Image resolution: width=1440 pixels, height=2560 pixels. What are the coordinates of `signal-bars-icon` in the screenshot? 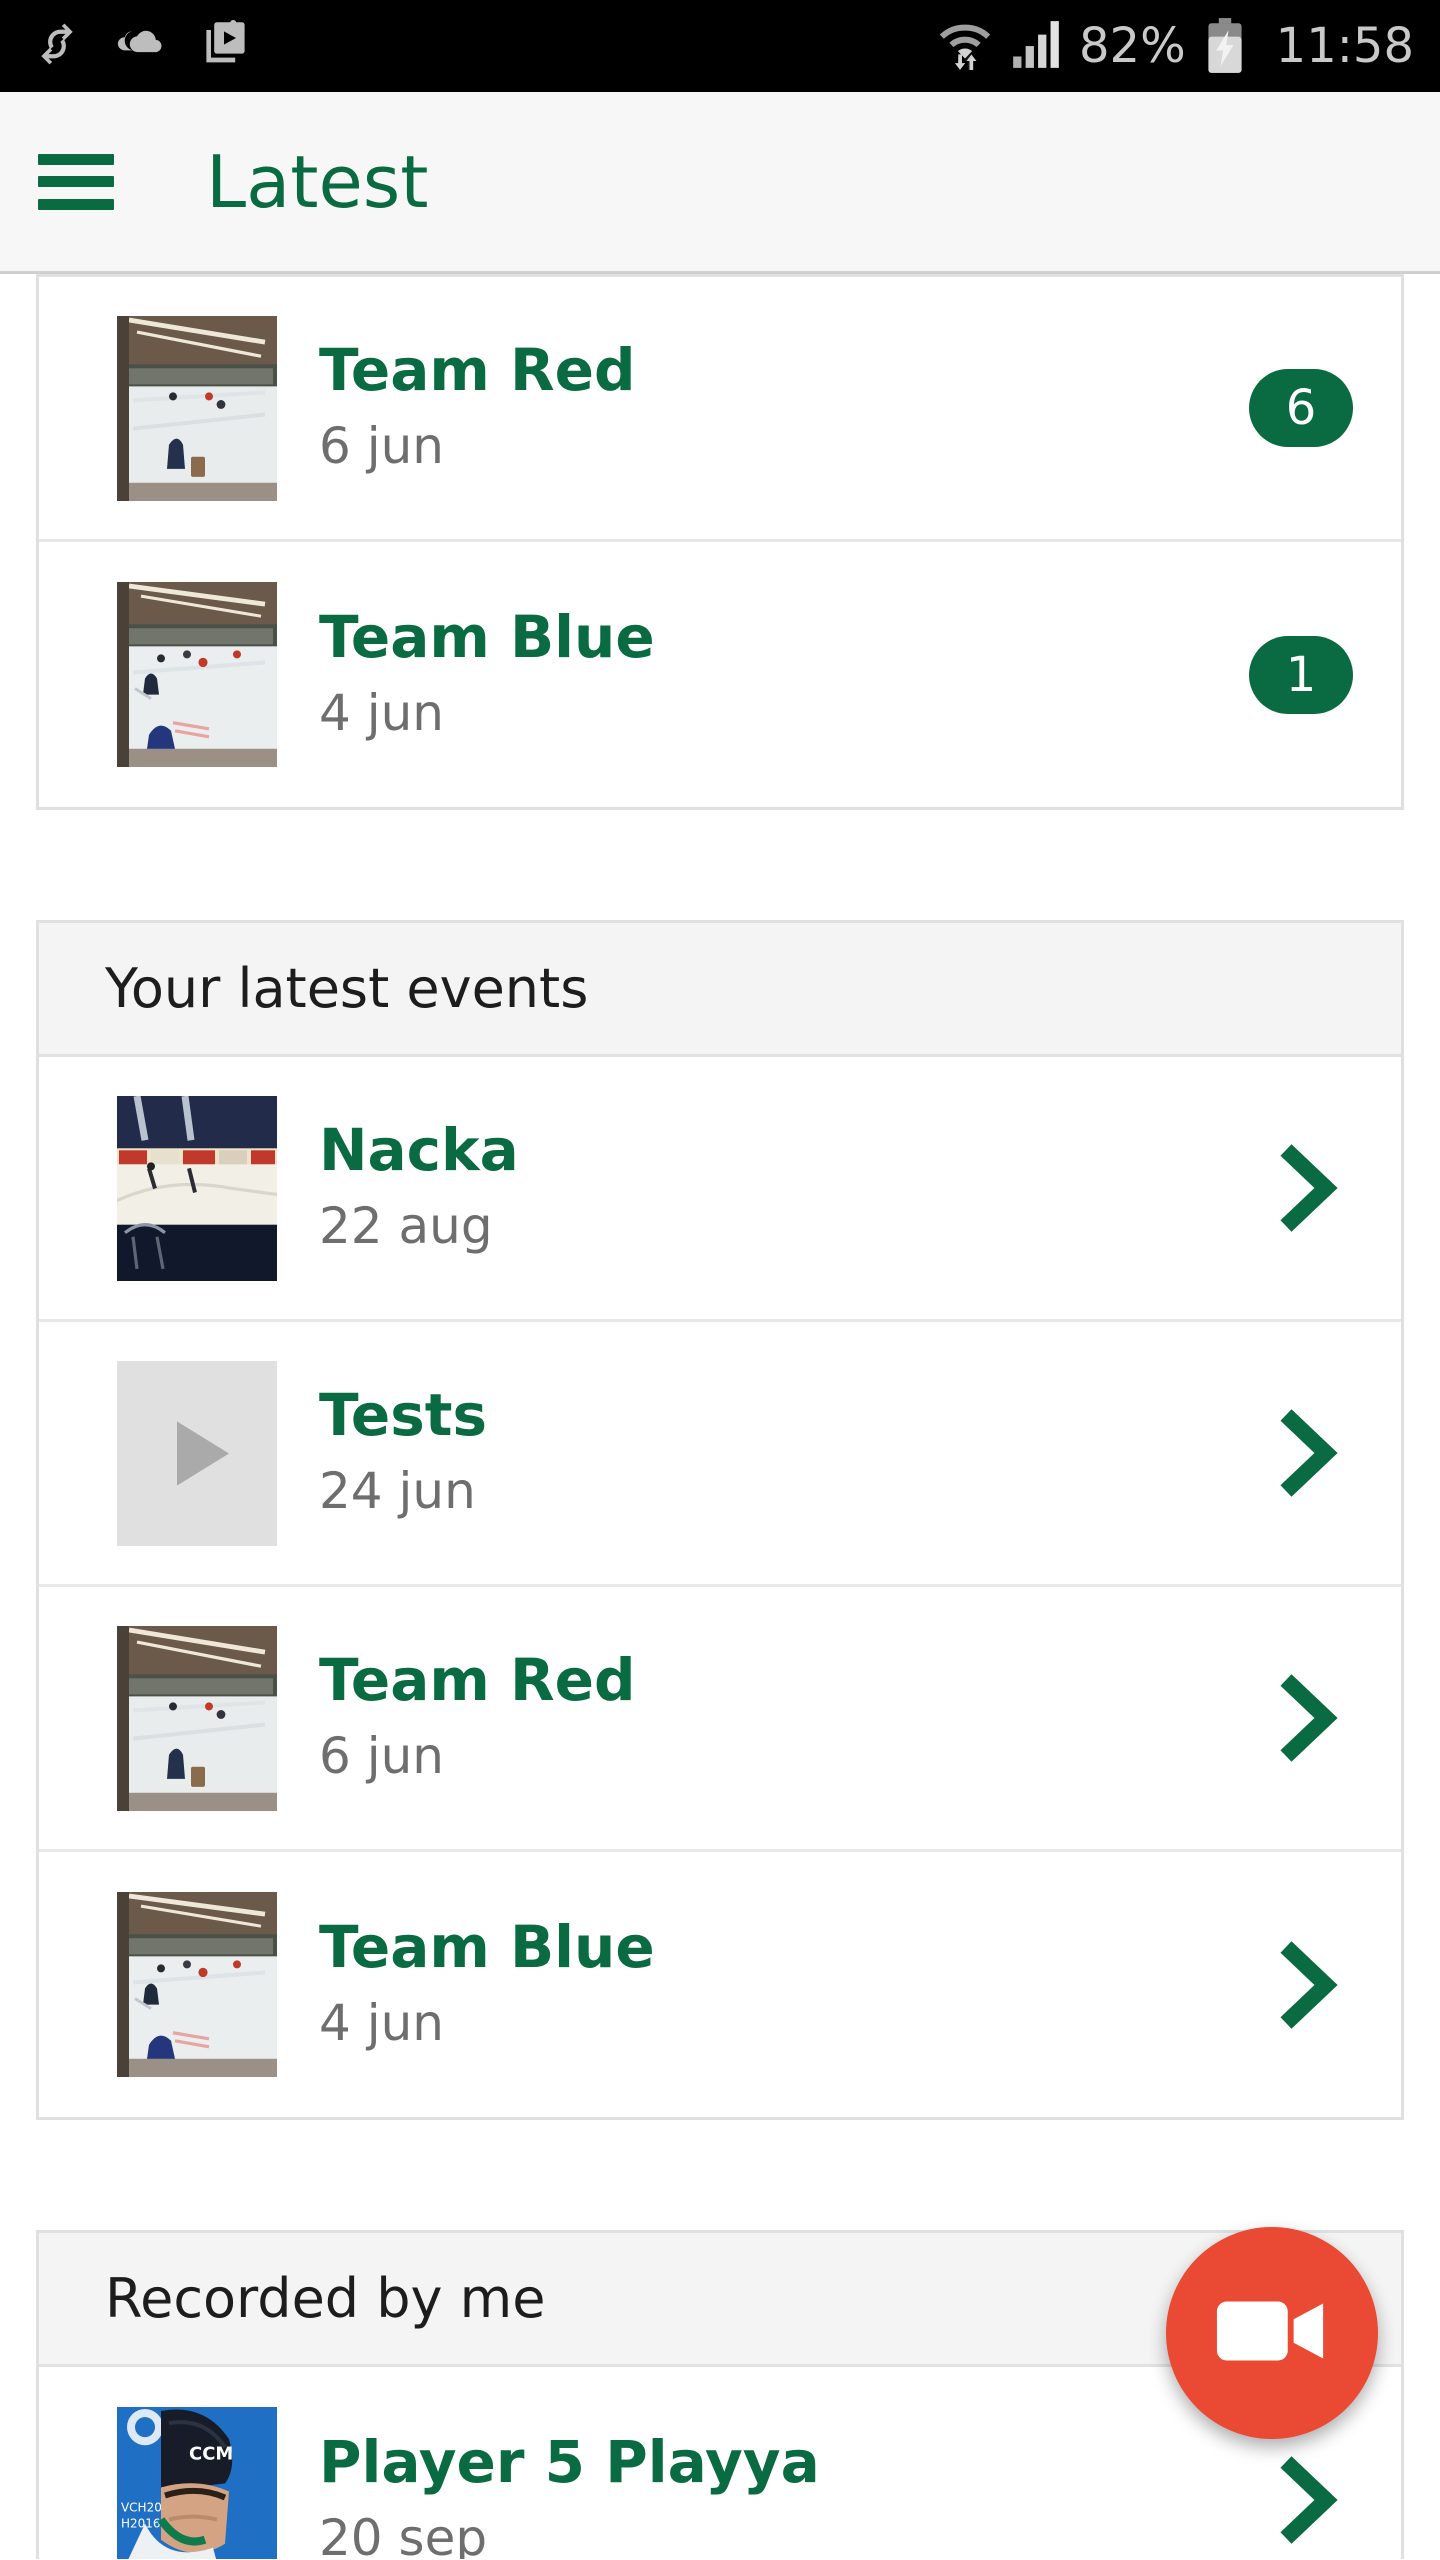 It's located at (1036, 46).